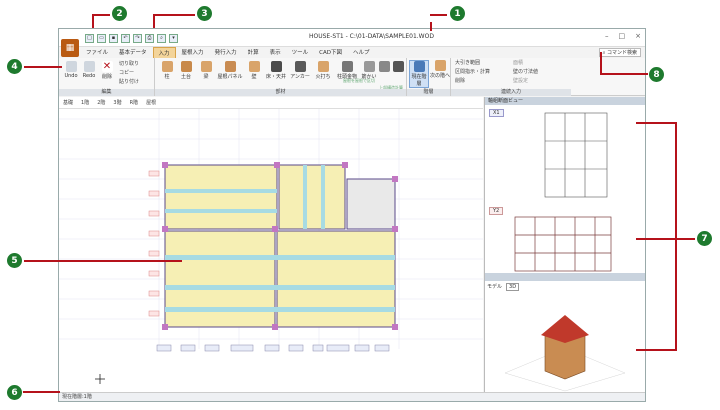 This screenshot has width=720, height=410. Describe the element at coordinates (457, 13) in the screenshot. I see `callout-badge-1: 1` at that location.